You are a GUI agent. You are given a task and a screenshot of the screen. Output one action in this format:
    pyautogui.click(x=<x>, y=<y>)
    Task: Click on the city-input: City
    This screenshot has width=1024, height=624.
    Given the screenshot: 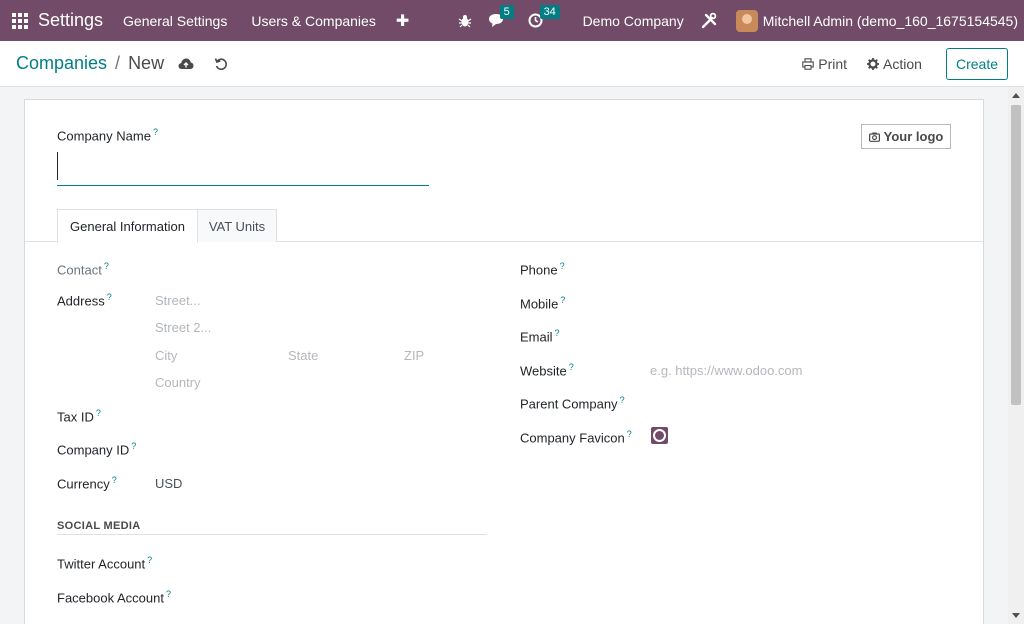 What is the action you would take?
    pyautogui.click(x=166, y=355)
    